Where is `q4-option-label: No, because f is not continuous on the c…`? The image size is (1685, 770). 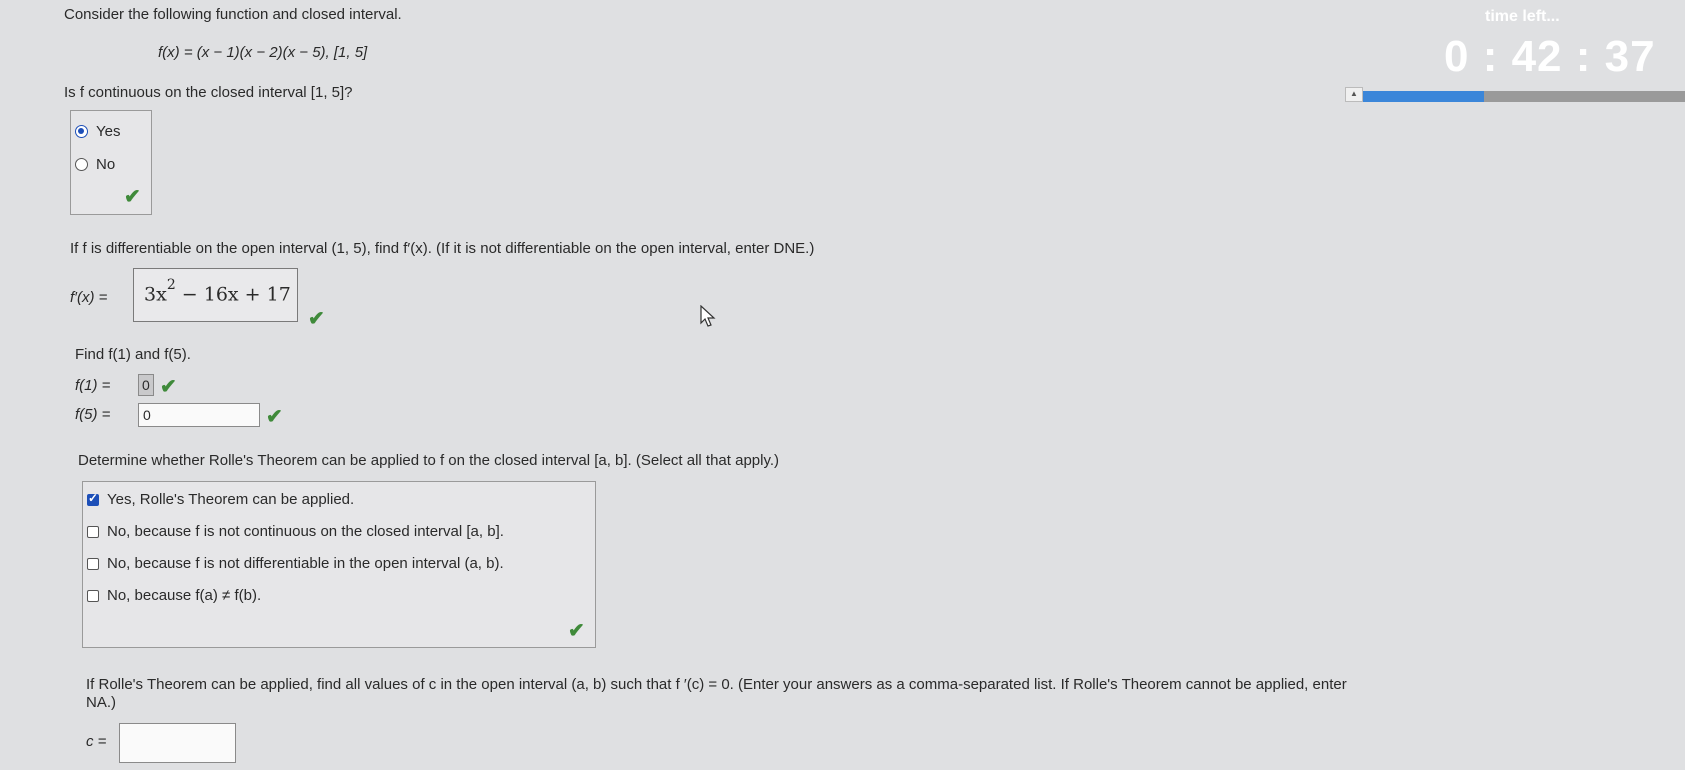 q4-option-label: No, because f is not continuous on the c… is located at coordinates (305, 531).